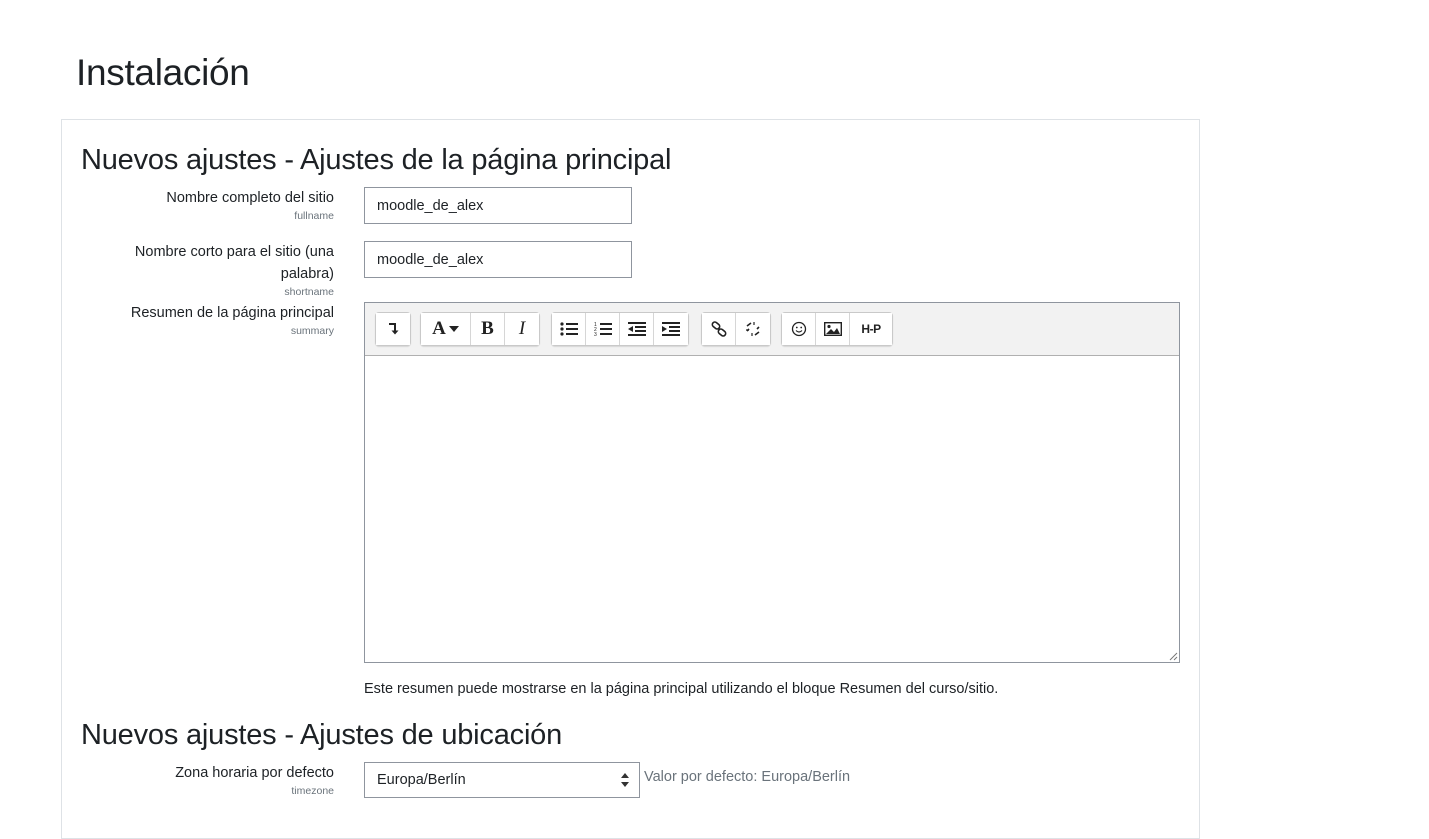  Describe the element at coordinates (719, 329) in the screenshot. I see `link-icon` at that location.